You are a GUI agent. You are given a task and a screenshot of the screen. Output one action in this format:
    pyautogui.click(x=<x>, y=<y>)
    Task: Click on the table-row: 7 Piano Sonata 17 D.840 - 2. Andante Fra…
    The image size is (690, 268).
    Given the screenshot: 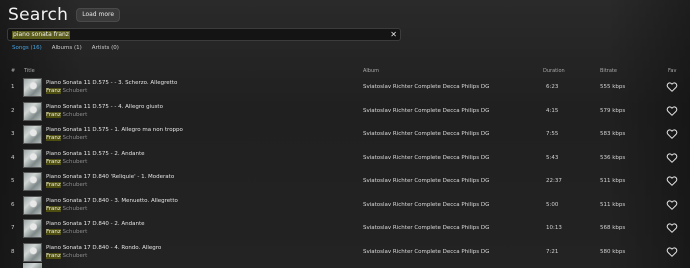 What is the action you would take?
    pyautogui.click(x=345, y=229)
    